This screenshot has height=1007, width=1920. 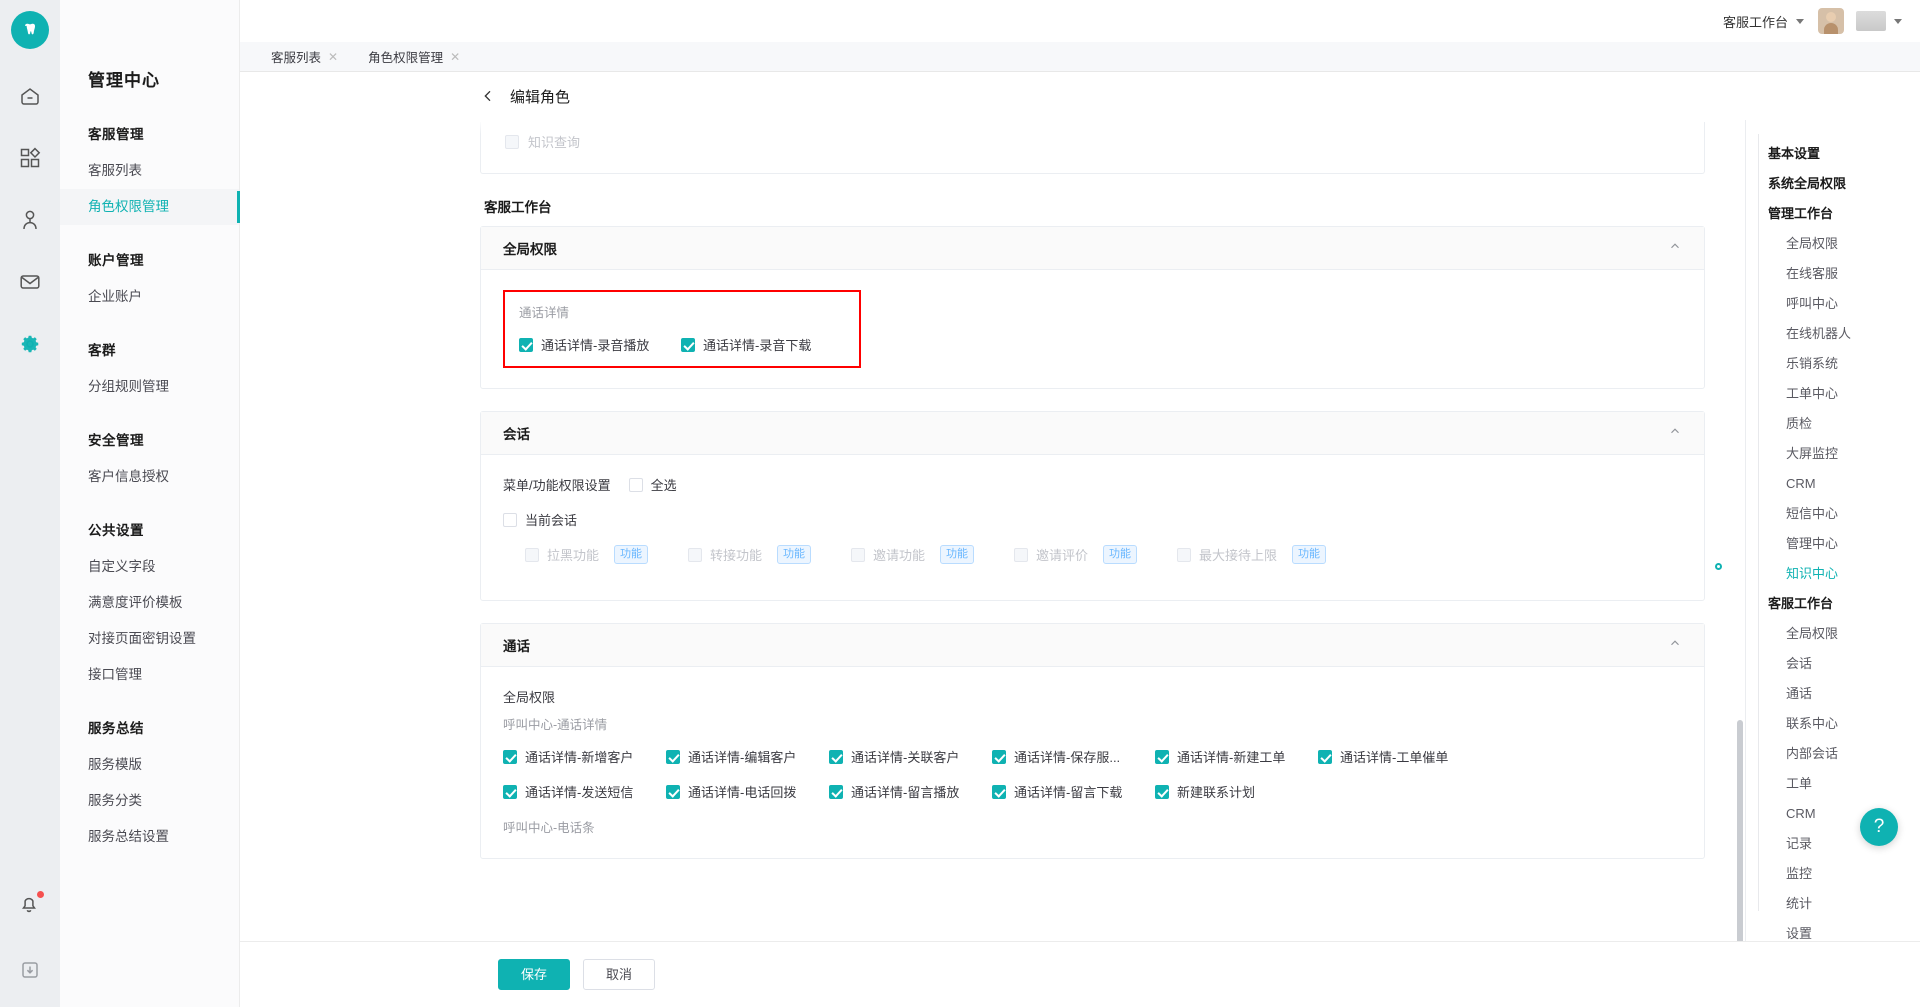 I want to click on anchor-item-monitoring: 监控, so click(x=1833, y=873).